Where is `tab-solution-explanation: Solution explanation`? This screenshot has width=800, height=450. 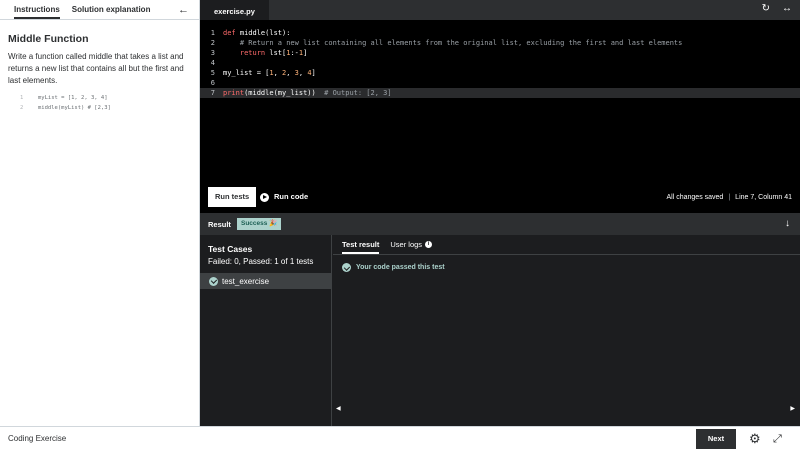 tab-solution-explanation: Solution explanation is located at coordinates (111, 12).